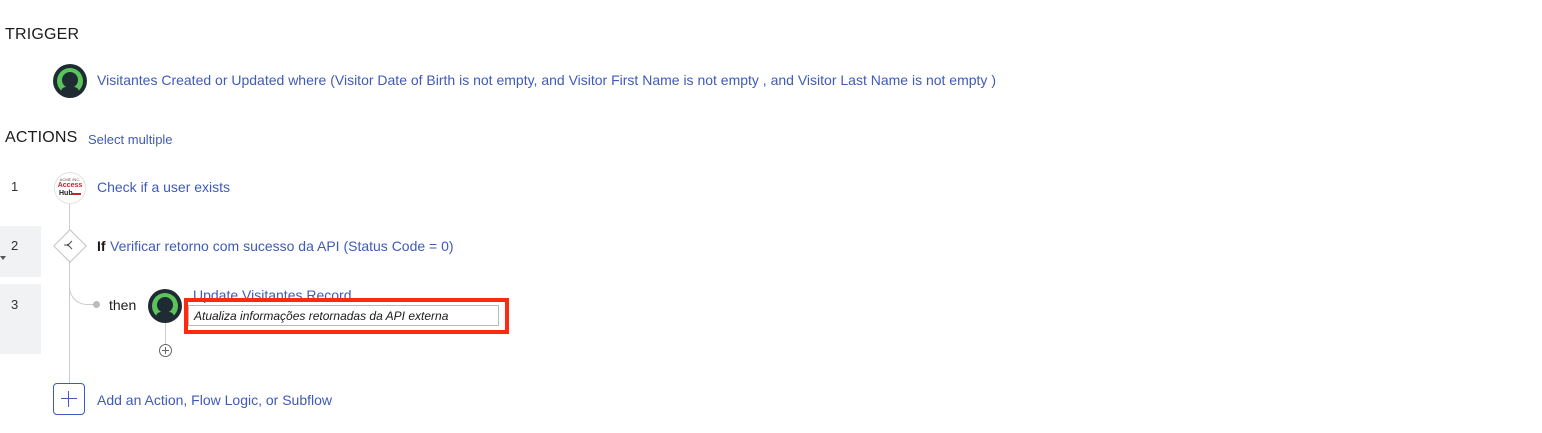 The height and width of the screenshot is (433, 1542). What do you see at coordinates (15, 304) in the screenshot?
I see `step-number: 3` at bounding box center [15, 304].